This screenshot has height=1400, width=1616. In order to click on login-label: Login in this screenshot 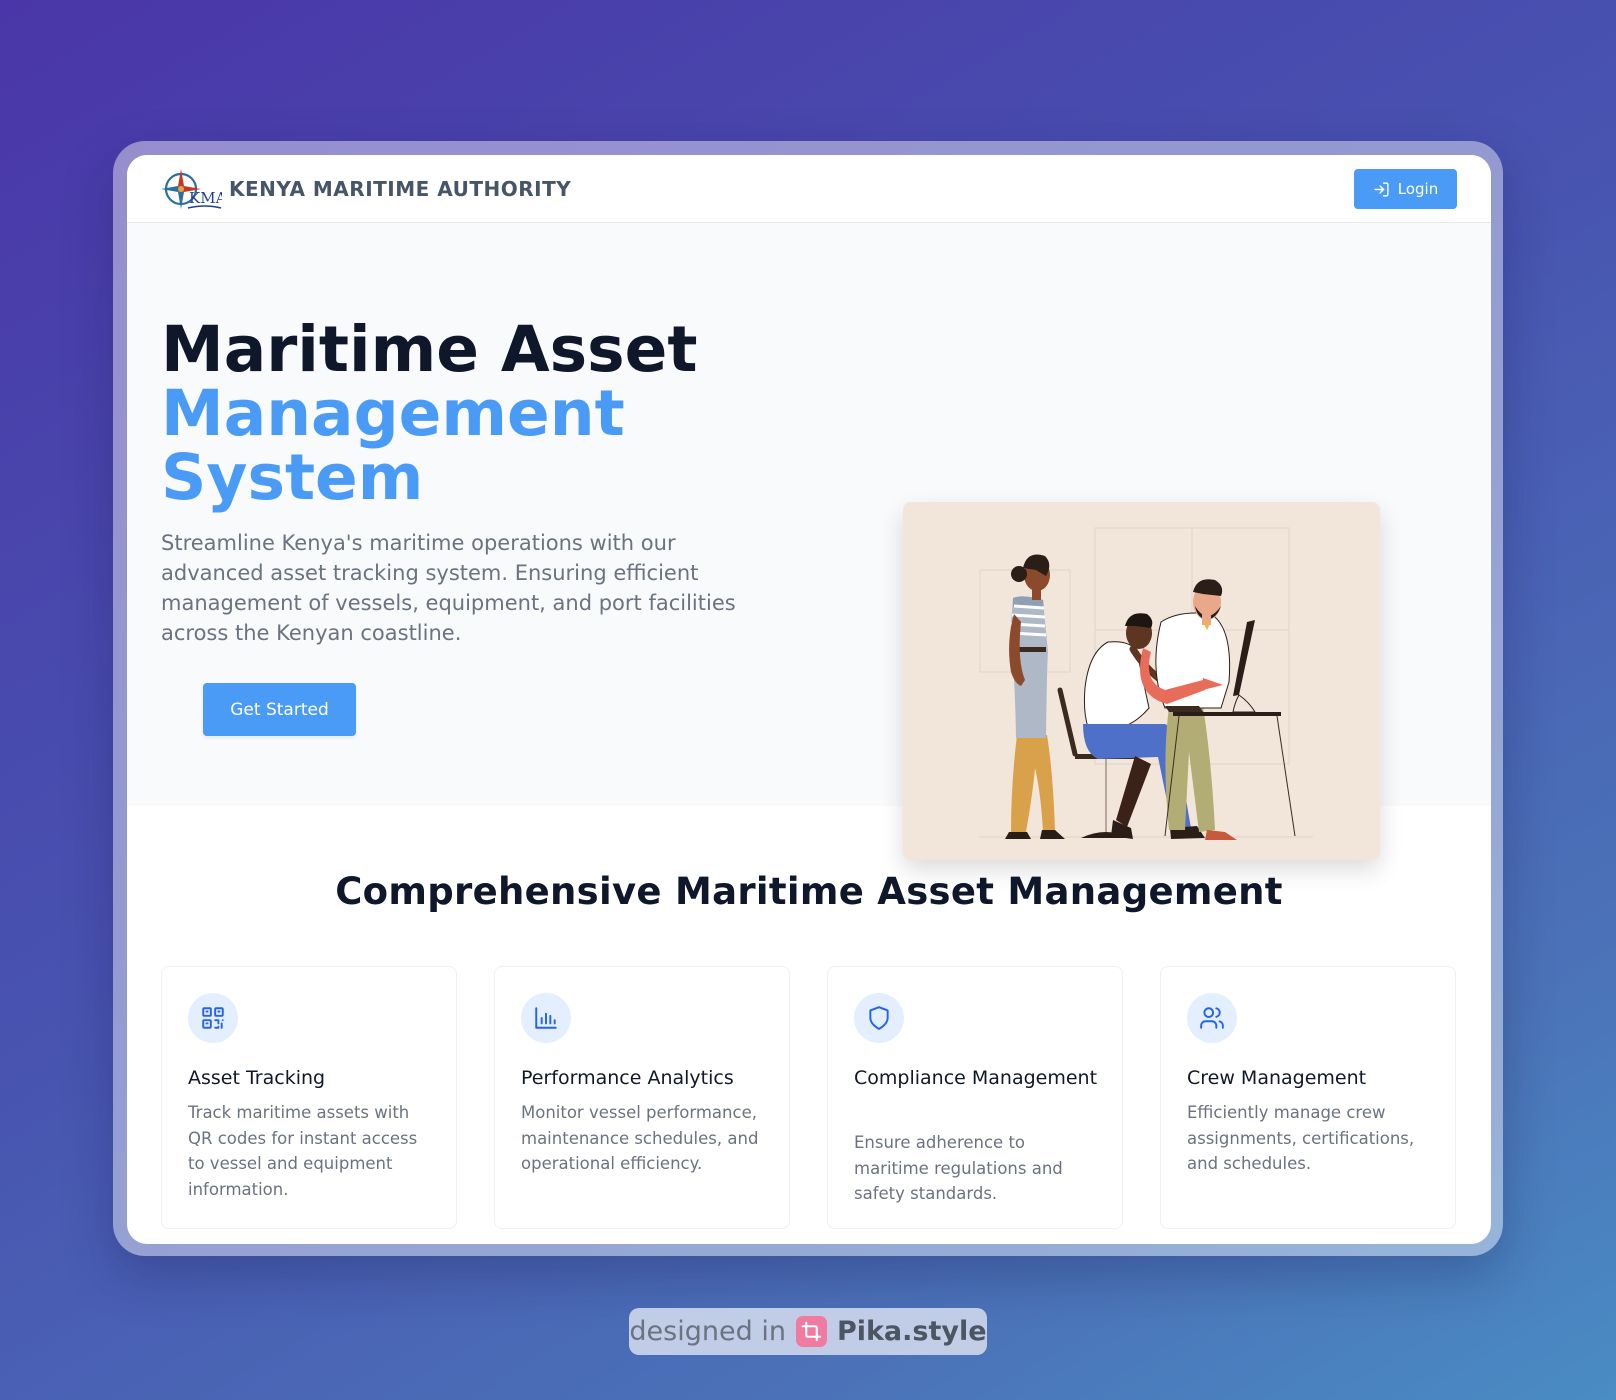, I will do `click(1418, 189)`.